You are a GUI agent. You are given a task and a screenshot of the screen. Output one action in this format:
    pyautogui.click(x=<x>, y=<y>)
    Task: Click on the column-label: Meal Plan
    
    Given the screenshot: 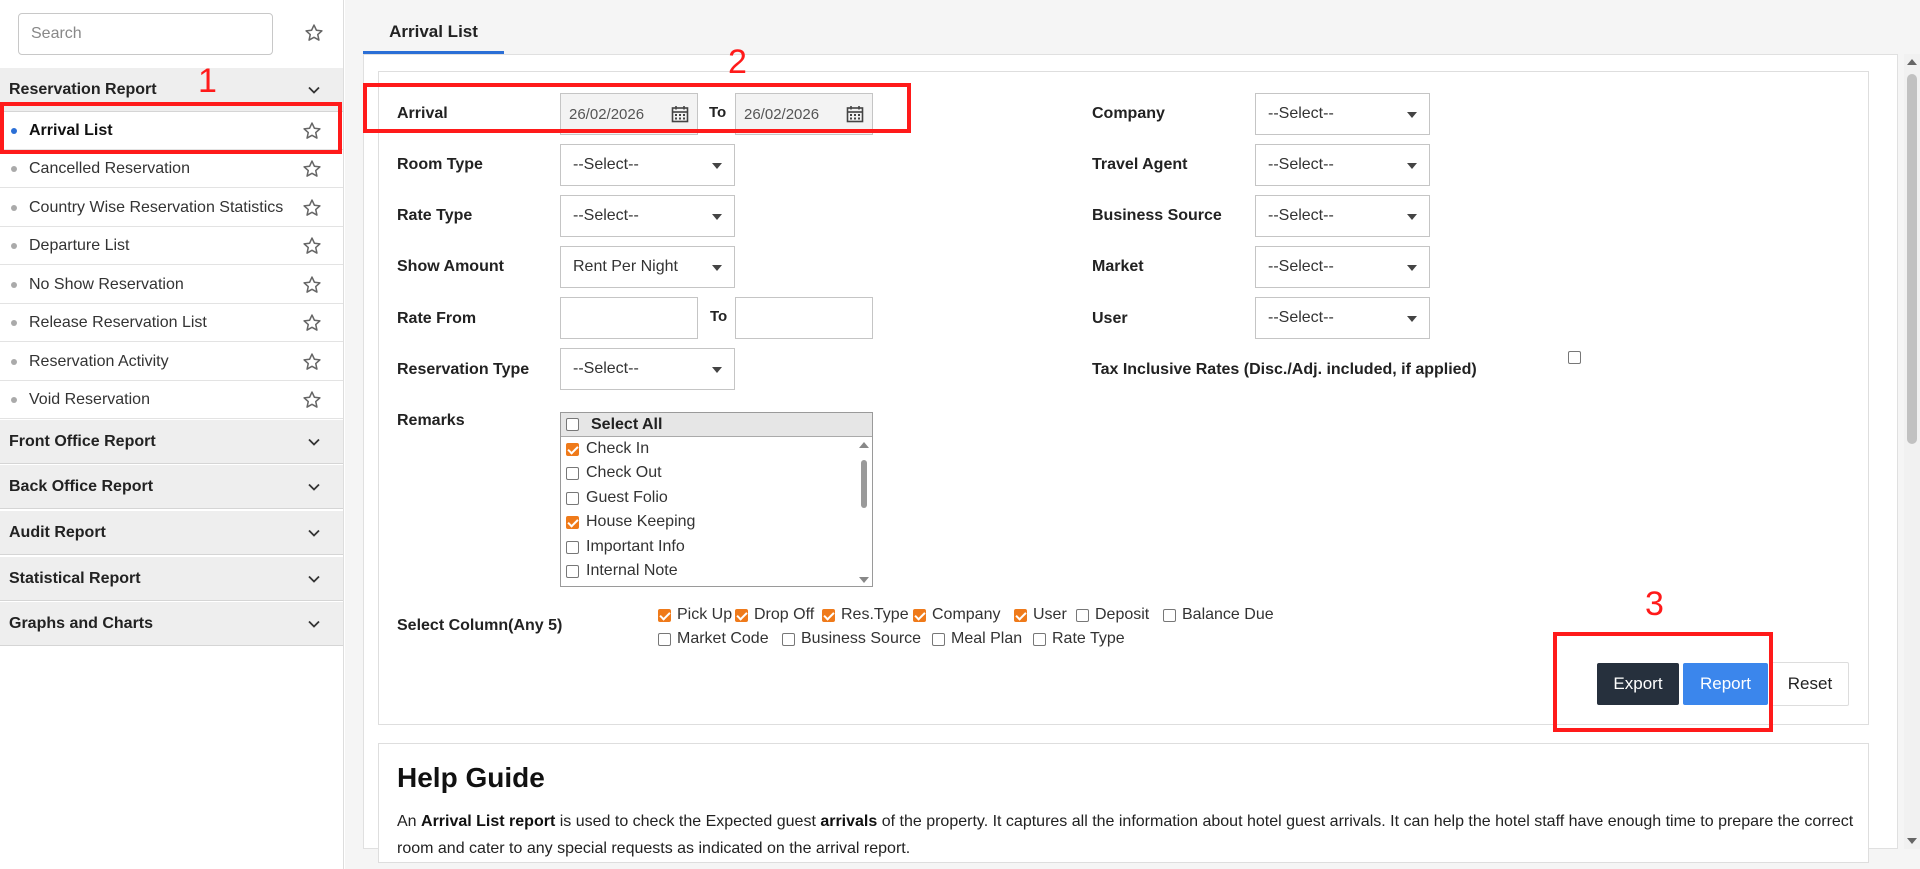 What is the action you would take?
    pyautogui.click(x=987, y=638)
    